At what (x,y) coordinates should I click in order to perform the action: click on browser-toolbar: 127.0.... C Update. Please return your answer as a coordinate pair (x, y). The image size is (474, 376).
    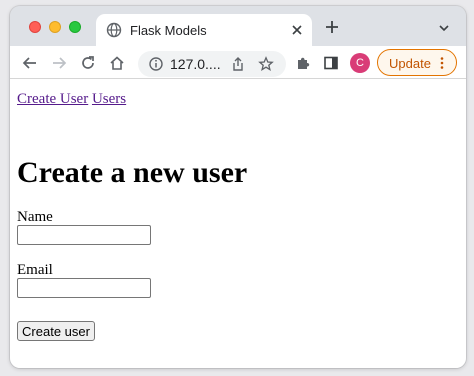
    Looking at the image, I should click on (238, 62).